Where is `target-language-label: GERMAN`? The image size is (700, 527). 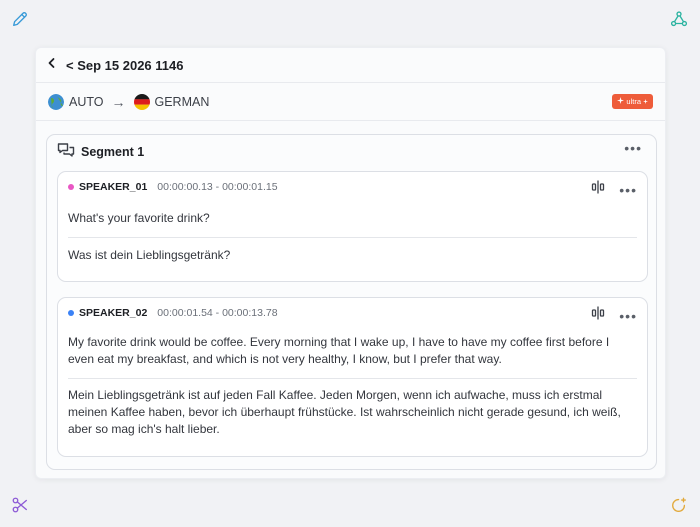
target-language-label: GERMAN is located at coordinates (182, 101).